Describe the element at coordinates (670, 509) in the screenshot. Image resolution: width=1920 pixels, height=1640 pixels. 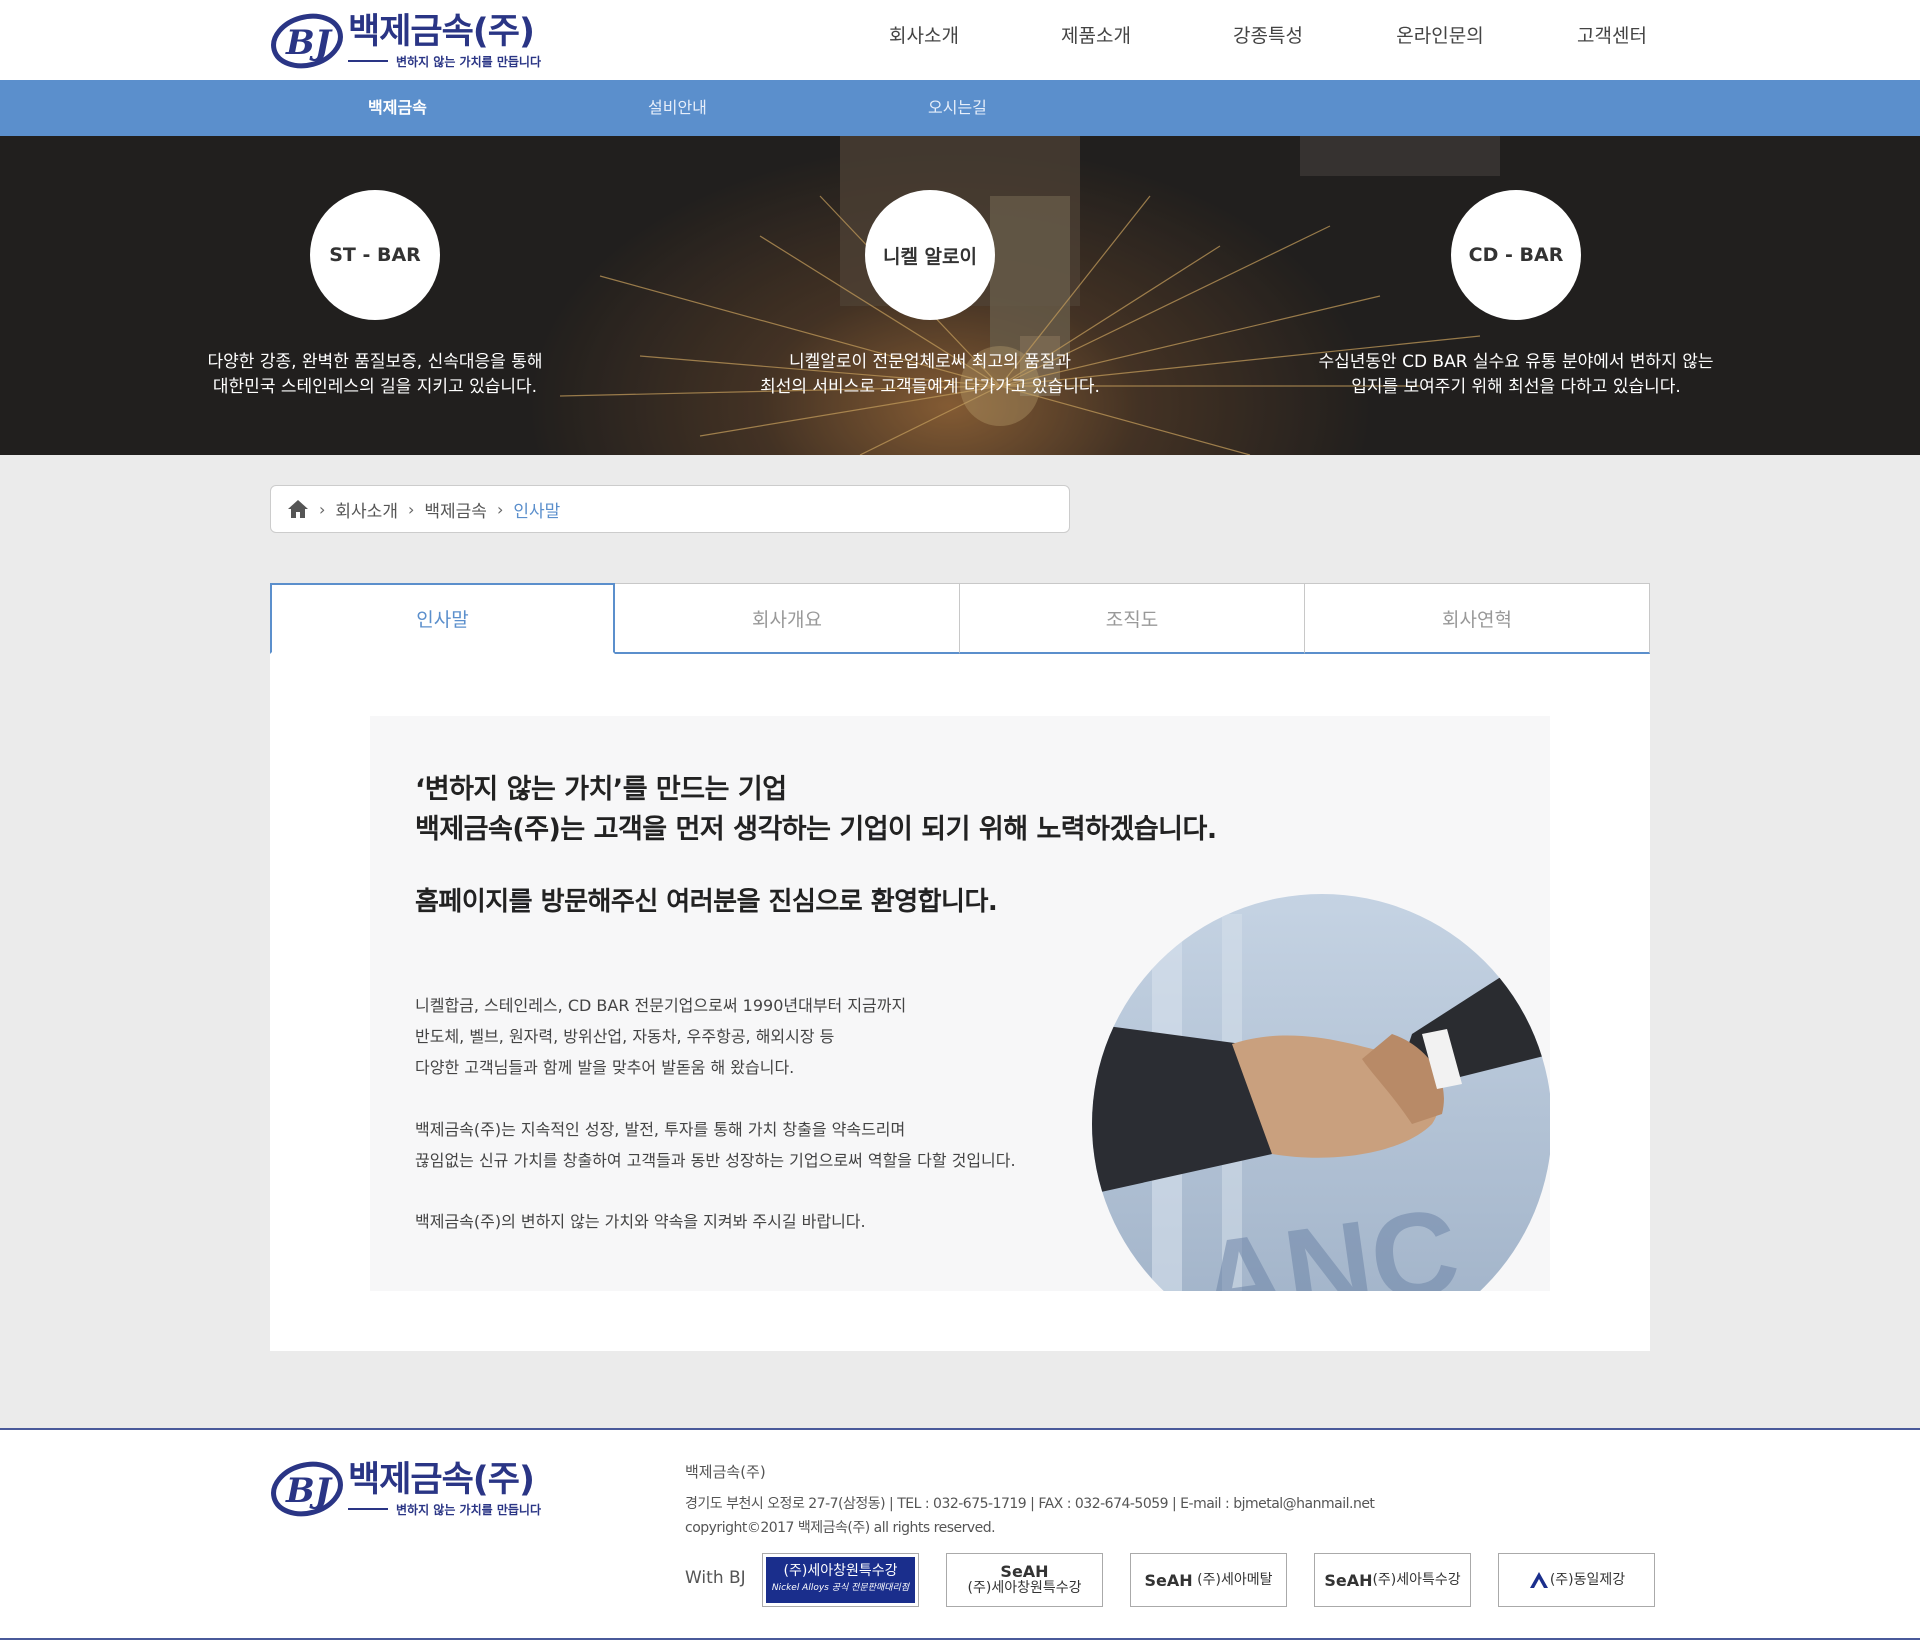
I see `breadcrumb: › 회사소개 › 백제금속 › 인사말` at that location.